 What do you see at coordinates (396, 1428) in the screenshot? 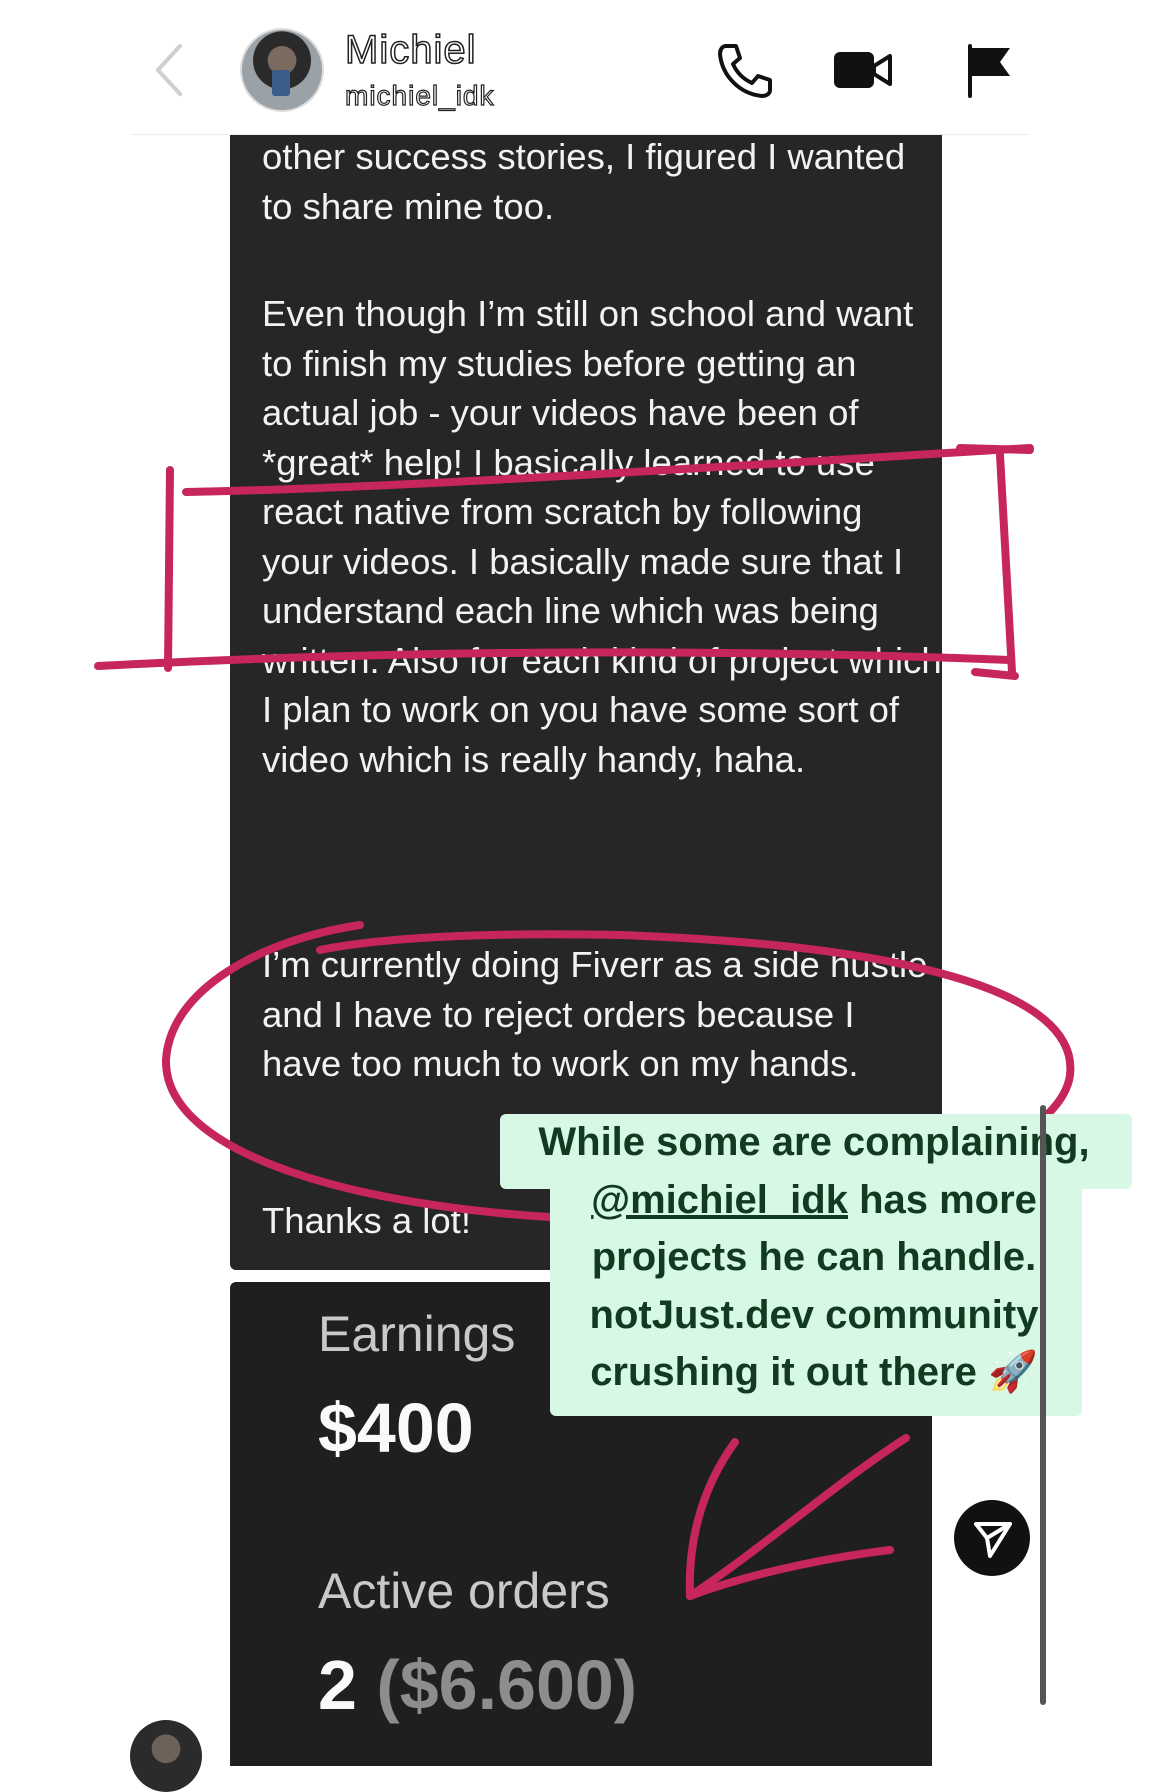
I see `earnings-value: $400` at bounding box center [396, 1428].